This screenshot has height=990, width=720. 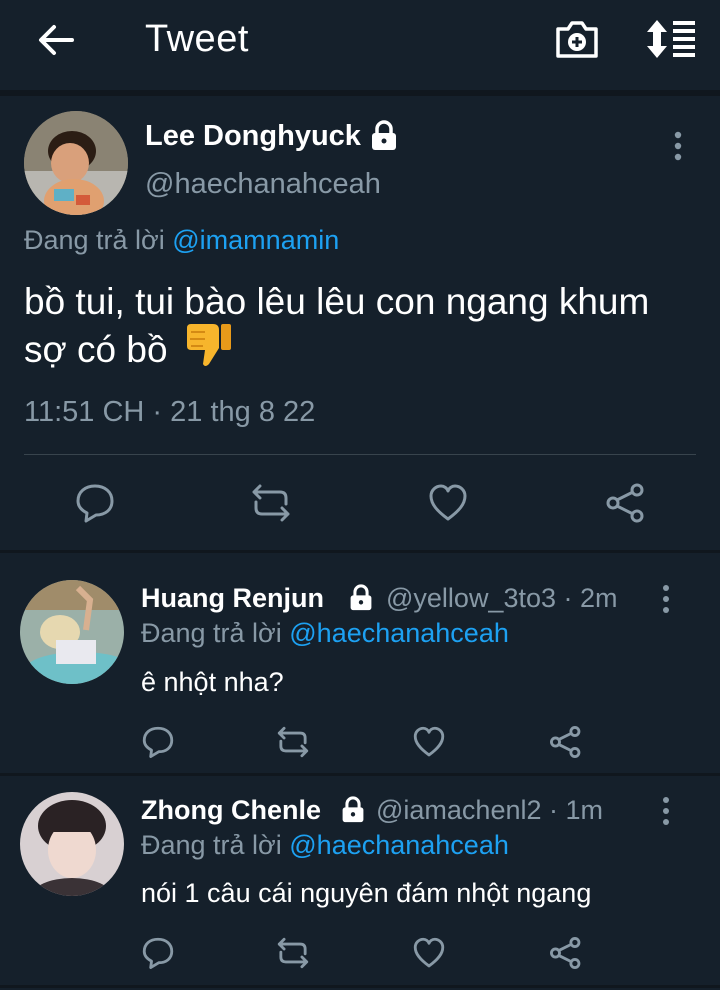 I want to click on reply-text: nói 1 câu cái nguyên đám nhột ngang, so click(x=366, y=893).